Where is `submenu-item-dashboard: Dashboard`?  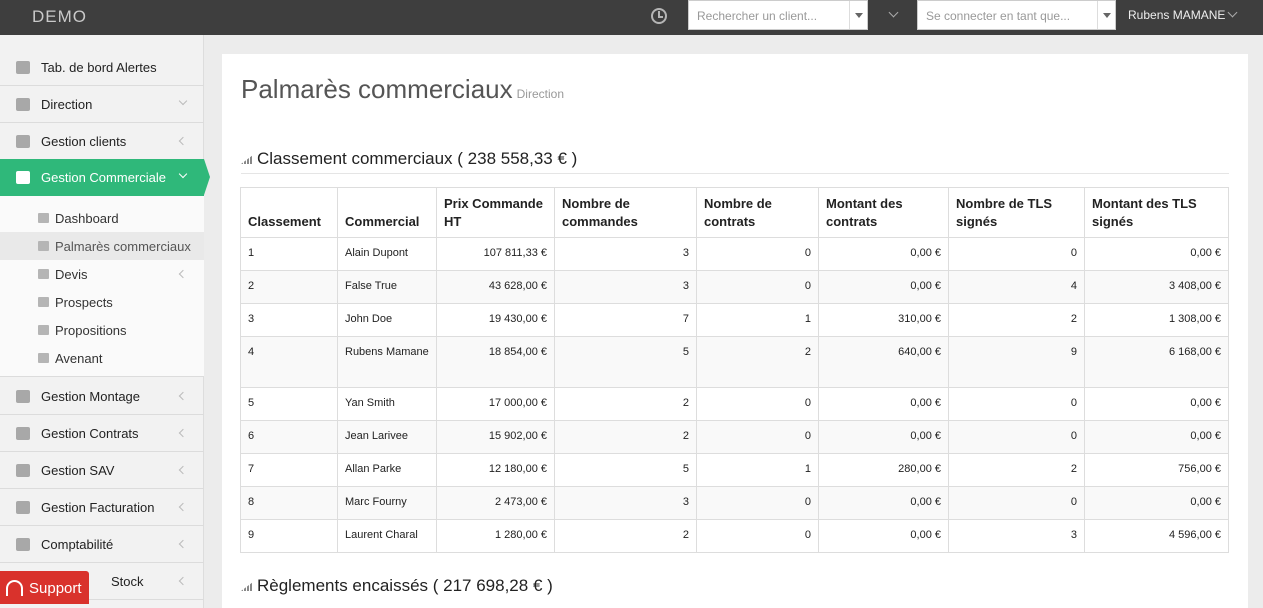 submenu-item-dashboard: Dashboard is located at coordinates (102, 218).